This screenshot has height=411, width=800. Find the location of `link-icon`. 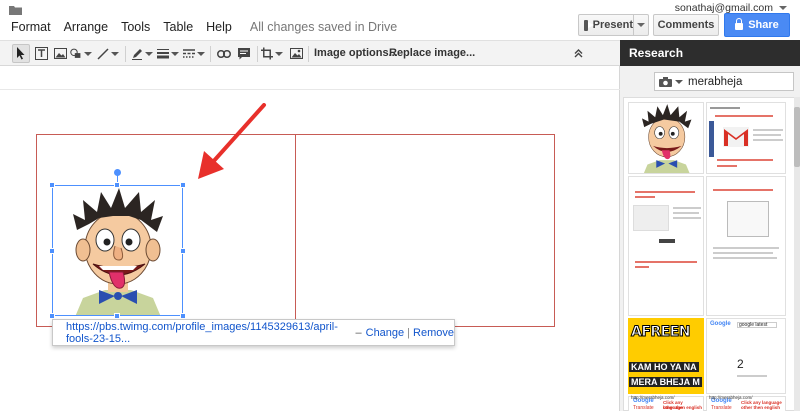

link-icon is located at coordinates (224, 53).